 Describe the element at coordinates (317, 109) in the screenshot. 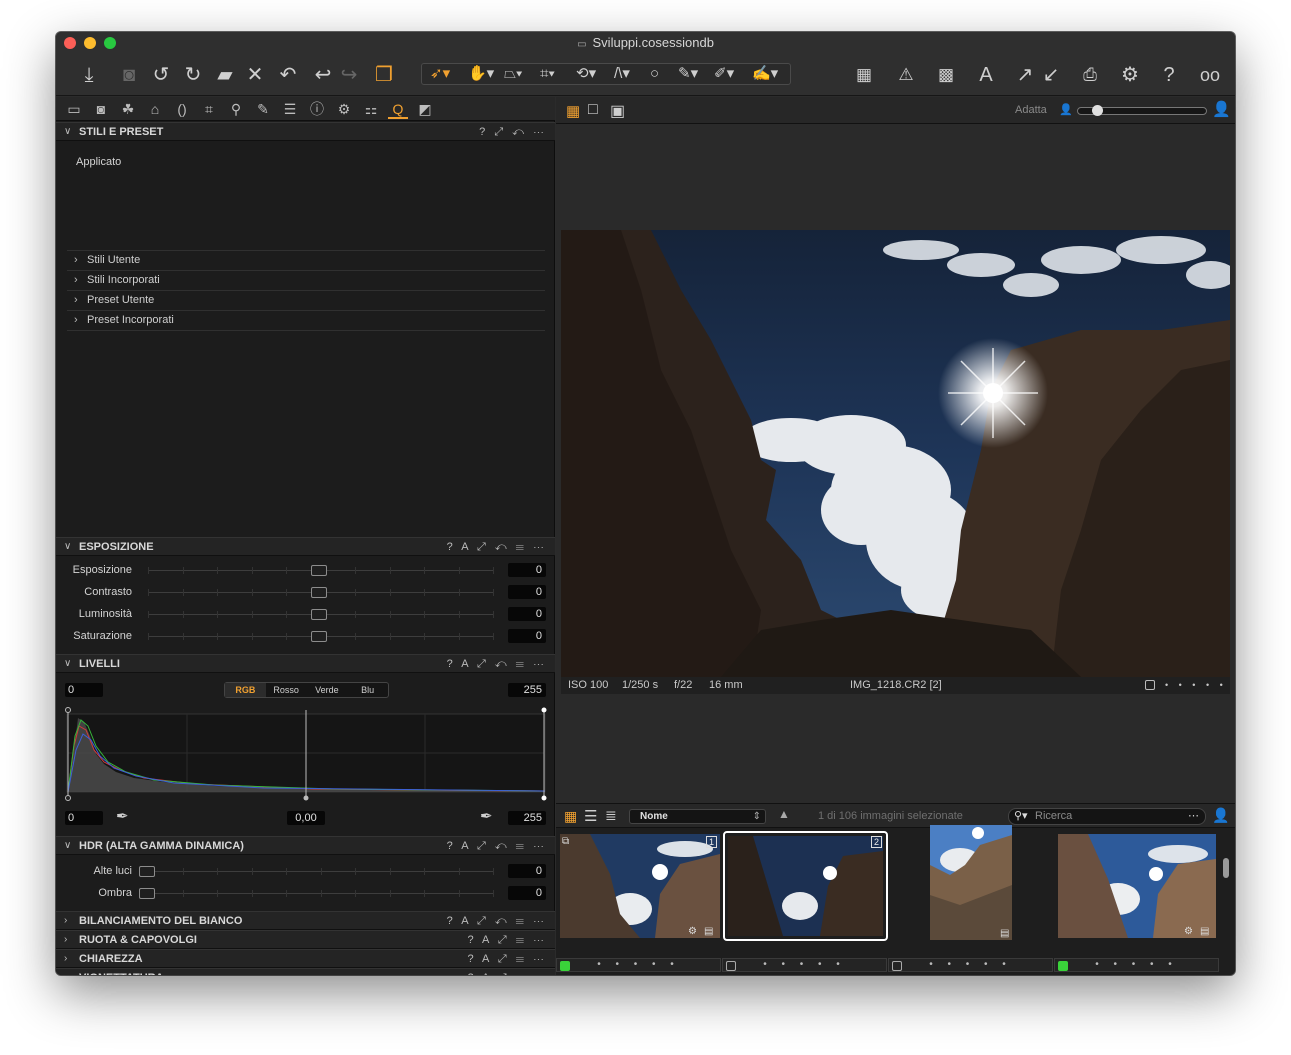

I see `info-icon: ⓘ` at that location.